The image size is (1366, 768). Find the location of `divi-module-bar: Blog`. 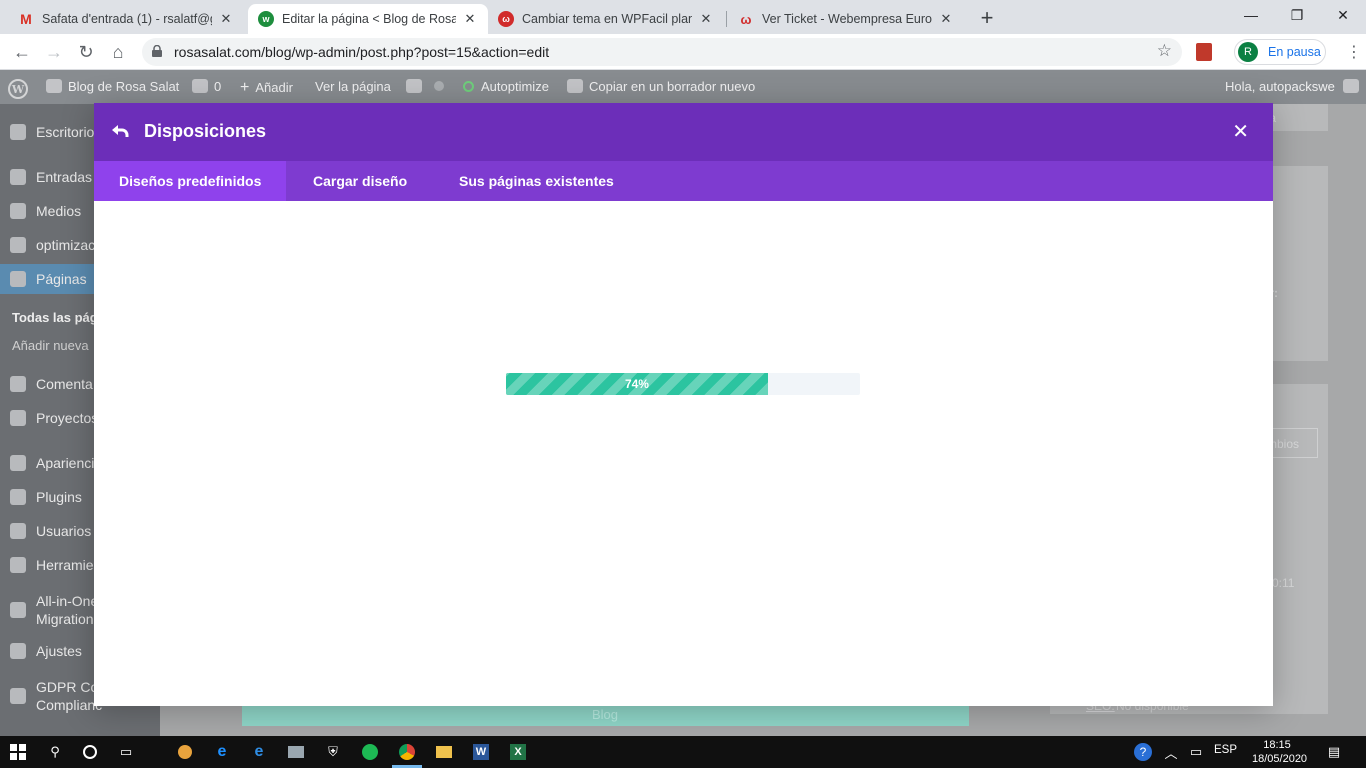

divi-module-bar: Blog is located at coordinates (605, 715).